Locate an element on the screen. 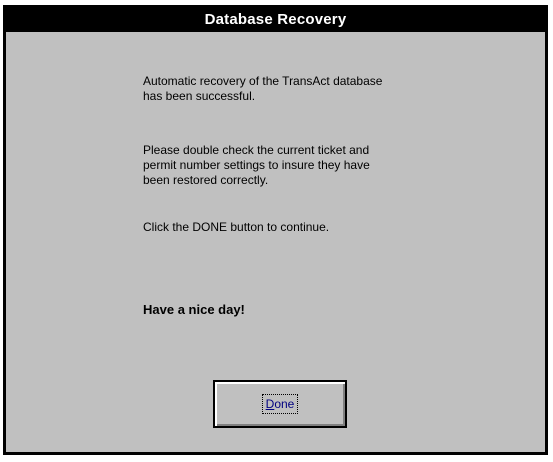 This screenshot has height=462, width=553. done-button: Done is located at coordinates (280, 404).